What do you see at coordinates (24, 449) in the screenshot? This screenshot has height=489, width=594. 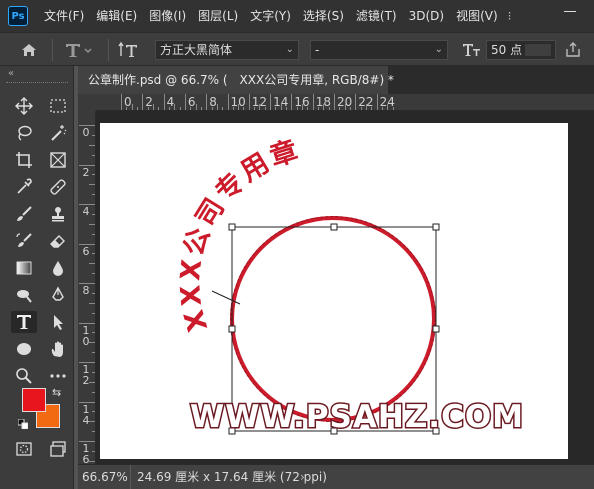 I see `quick-mask-icon` at bounding box center [24, 449].